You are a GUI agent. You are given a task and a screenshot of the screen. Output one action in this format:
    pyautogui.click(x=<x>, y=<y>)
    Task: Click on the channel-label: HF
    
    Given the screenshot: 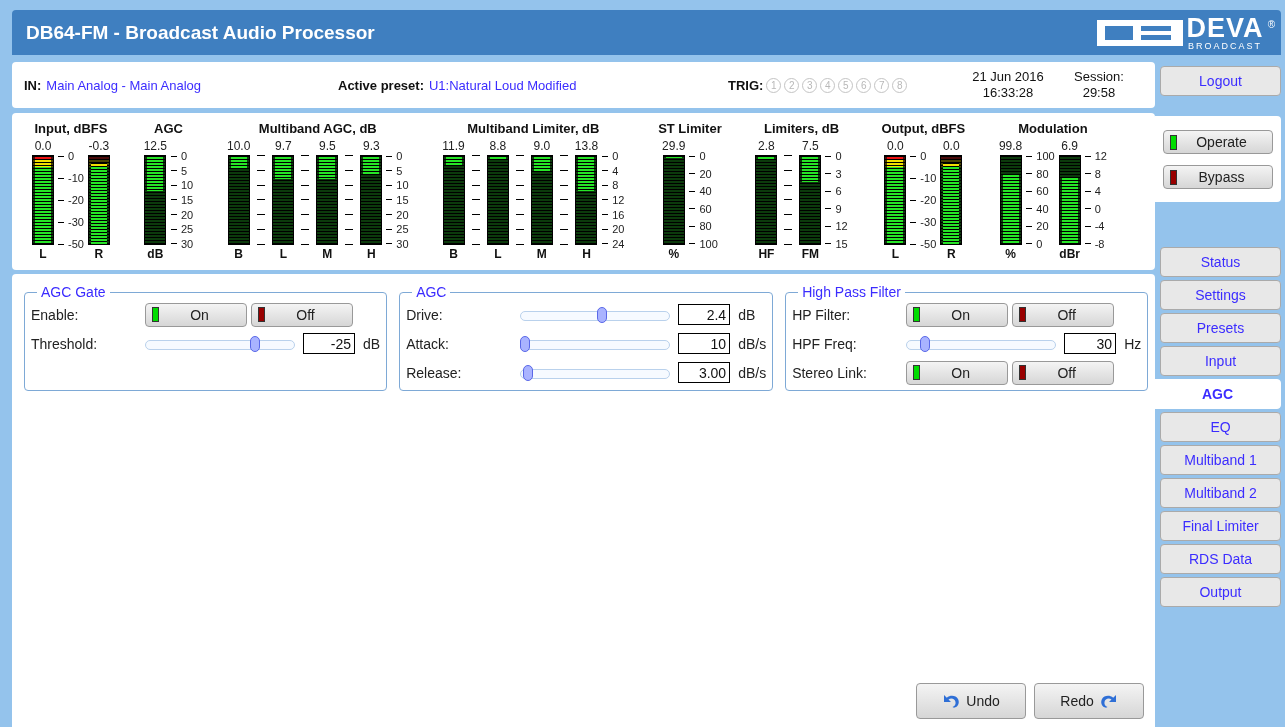 What is the action you would take?
    pyautogui.click(x=766, y=255)
    